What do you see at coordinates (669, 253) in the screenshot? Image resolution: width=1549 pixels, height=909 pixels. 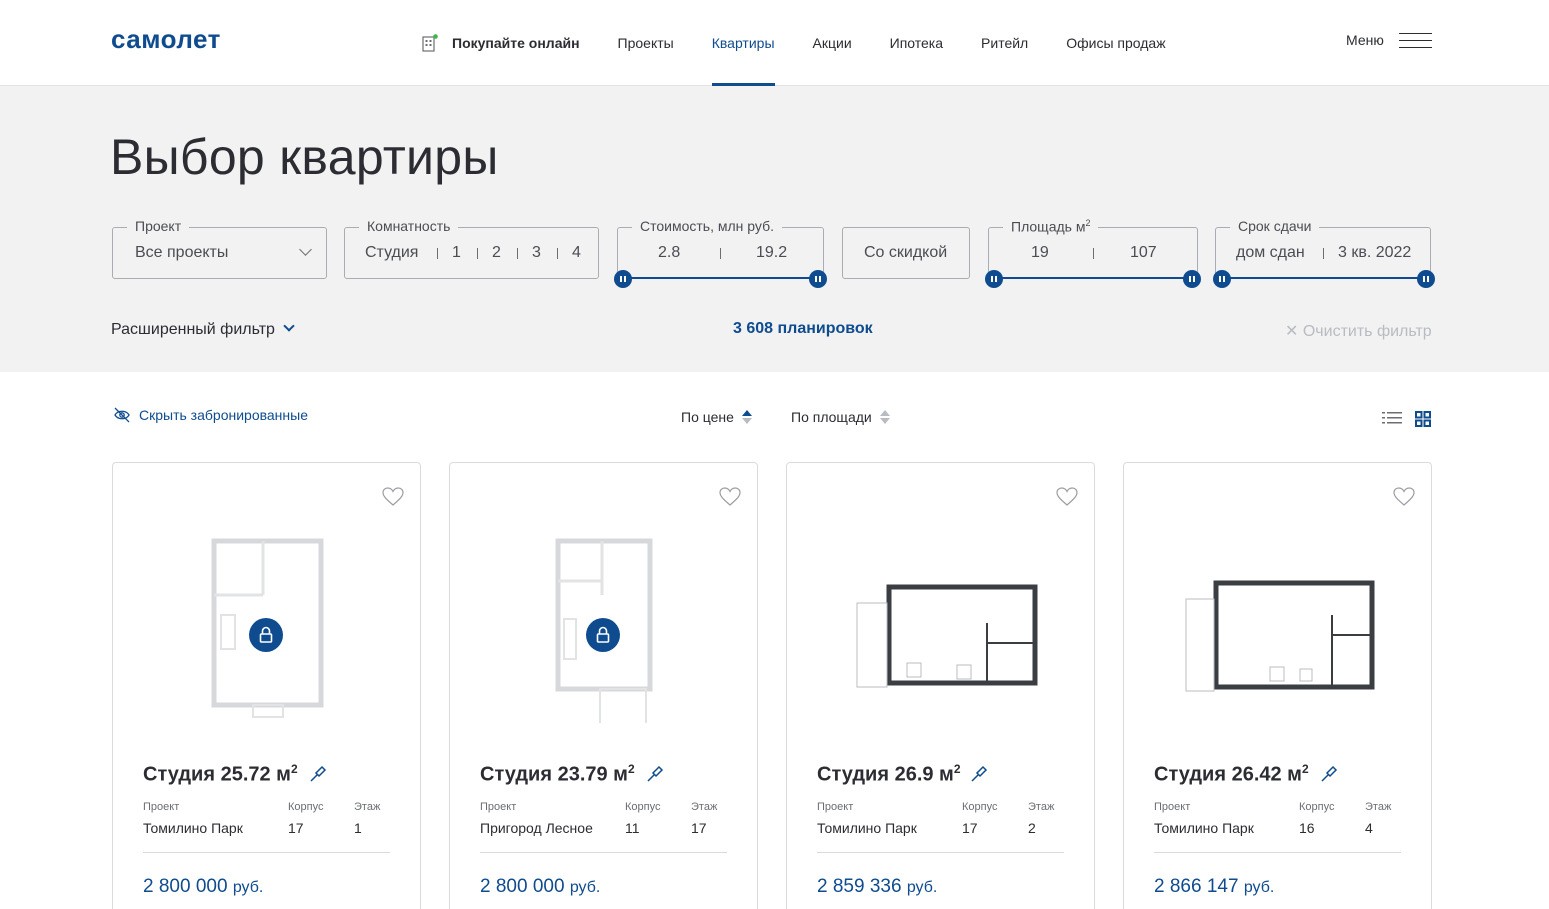 I see `price-min: 2.8` at bounding box center [669, 253].